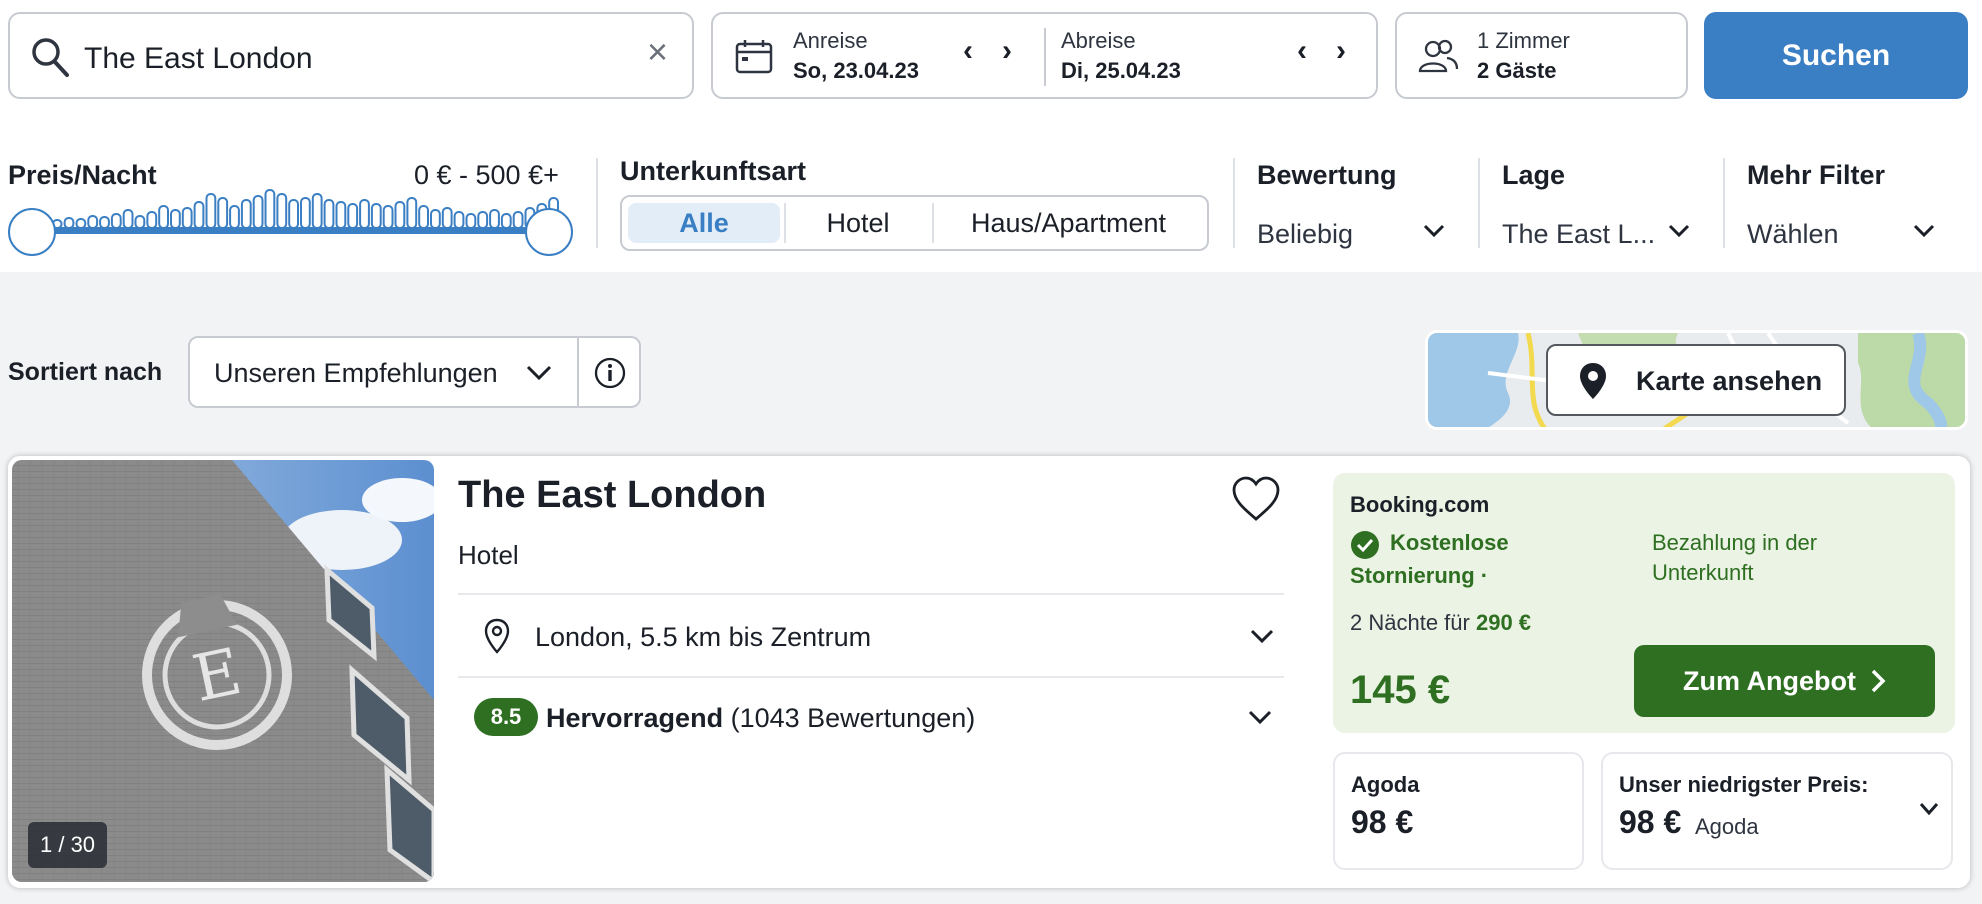 This screenshot has height=904, width=1982. What do you see at coordinates (506, 717) in the screenshot?
I see `rating-score-badge: 8.5` at bounding box center [506, 717].